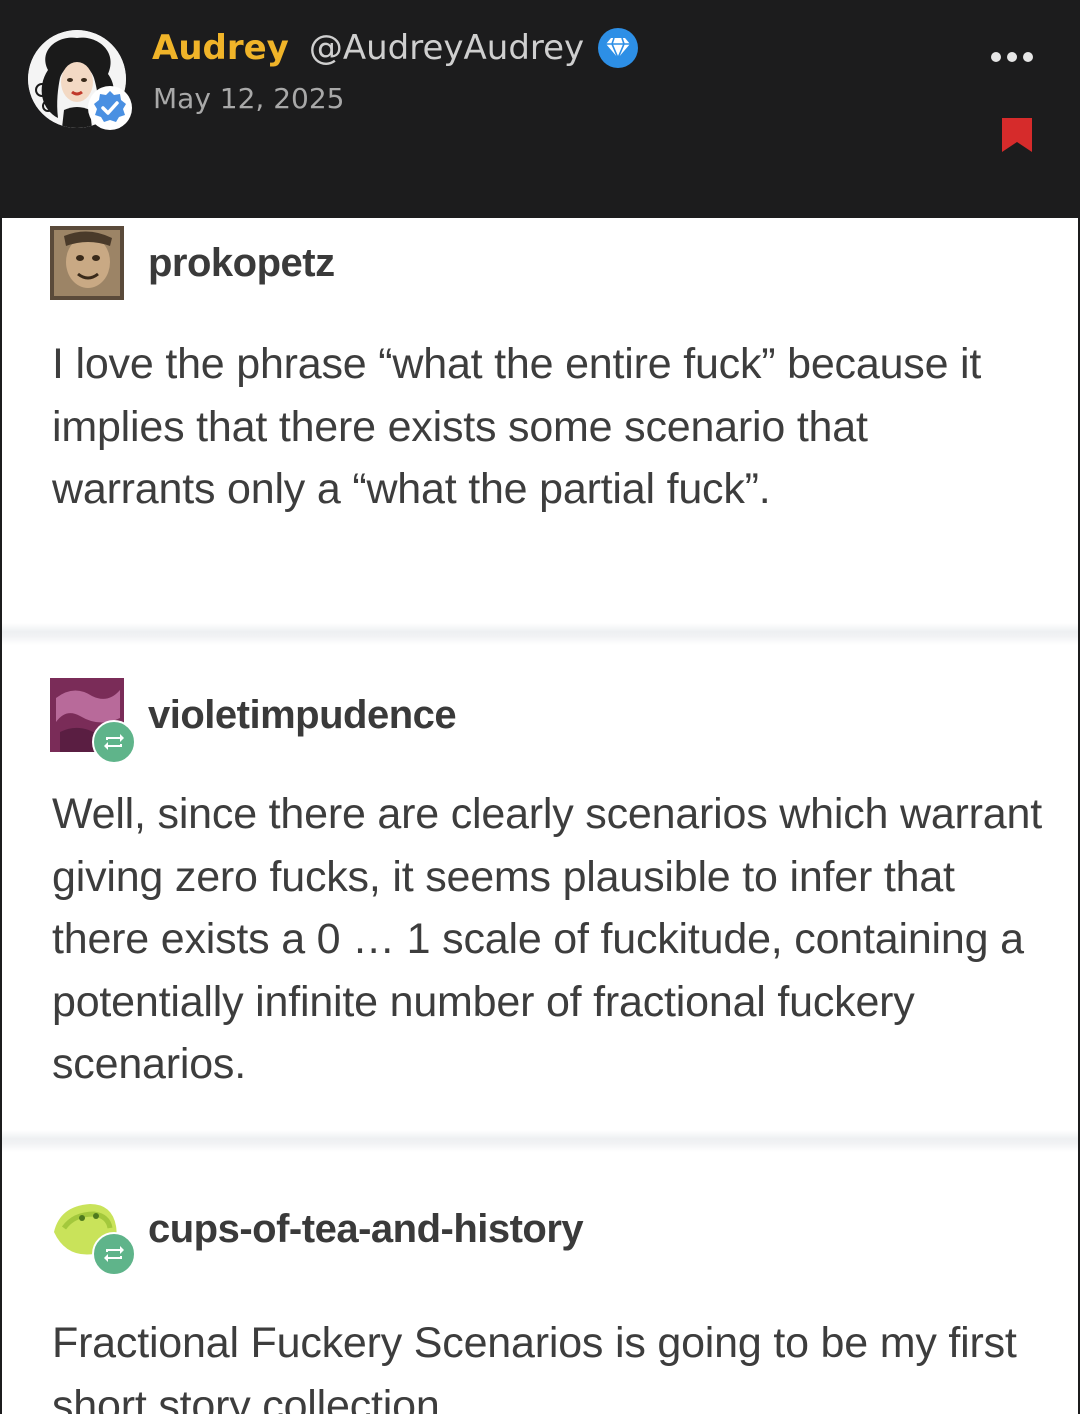  What do you see at coordinates (249, 98) in the screenshot?
I see `post-date: May 12, 2025` at bounding box center [249, 98].